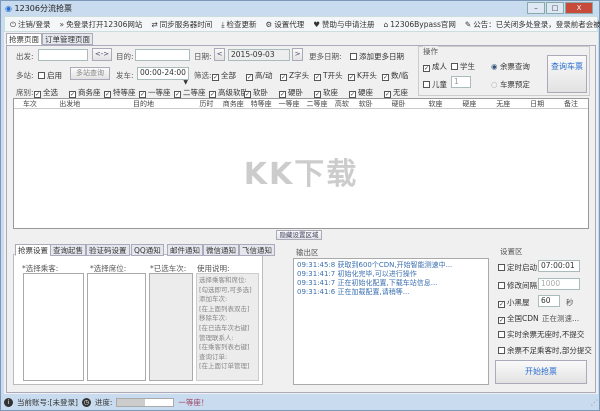  I want to click on column-header: 无座, so click(503, 103).